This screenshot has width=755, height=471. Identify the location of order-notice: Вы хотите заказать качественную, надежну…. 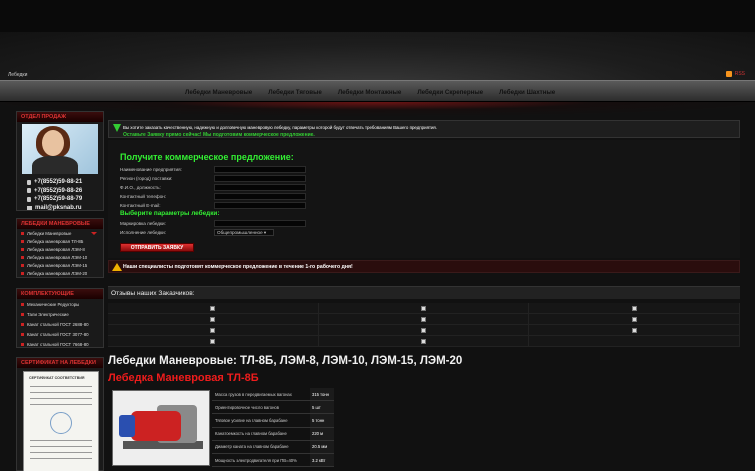
(424, 129).